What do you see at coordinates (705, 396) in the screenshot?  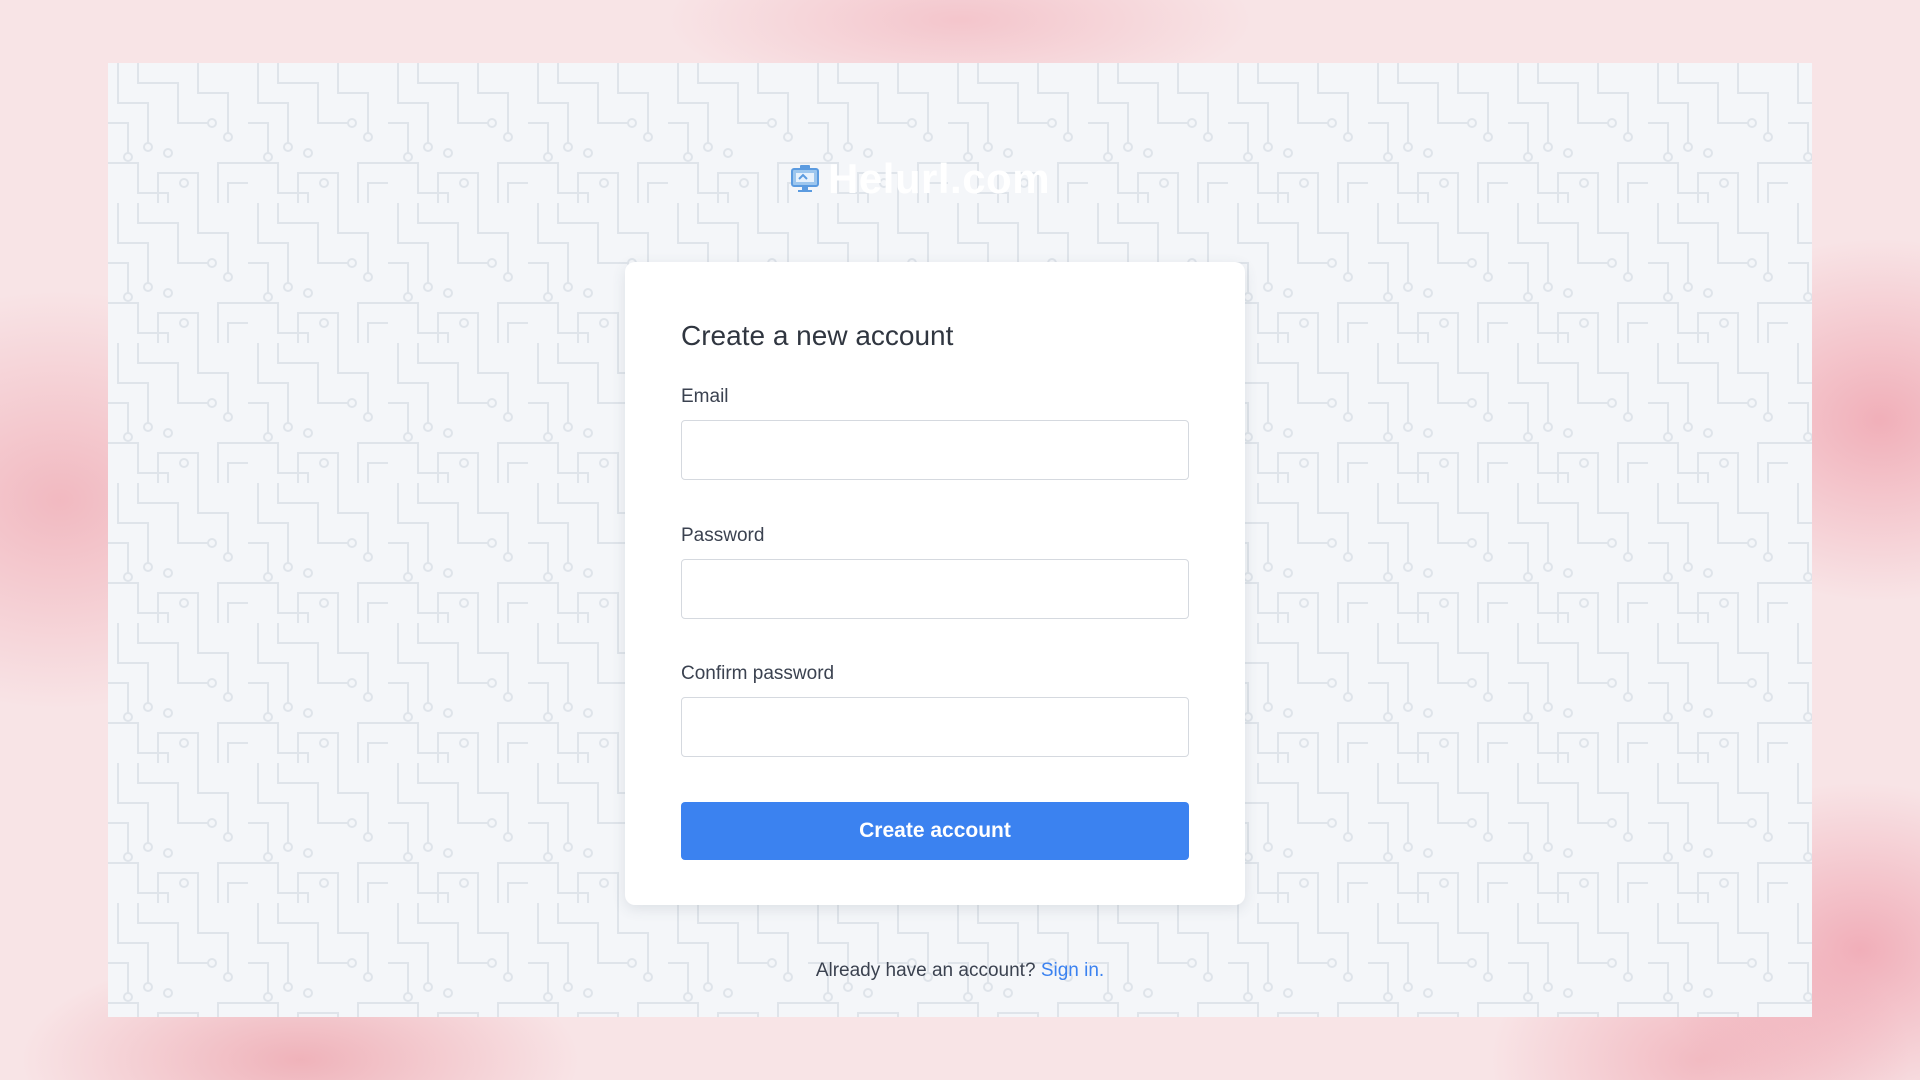 I see `email-label: Email` at bounding box center [705, 396].